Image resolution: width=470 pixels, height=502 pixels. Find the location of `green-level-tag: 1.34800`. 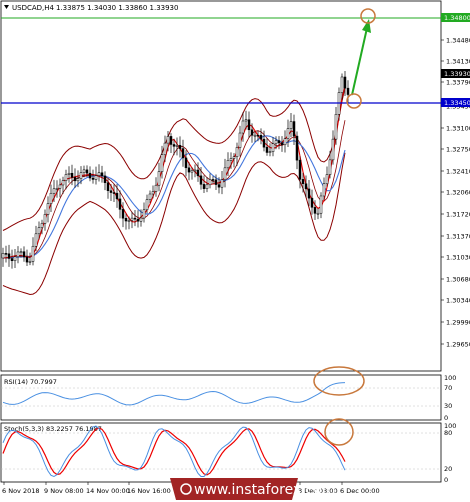

green-level-tag: 1.34800 is located at coordinates (455, 17).